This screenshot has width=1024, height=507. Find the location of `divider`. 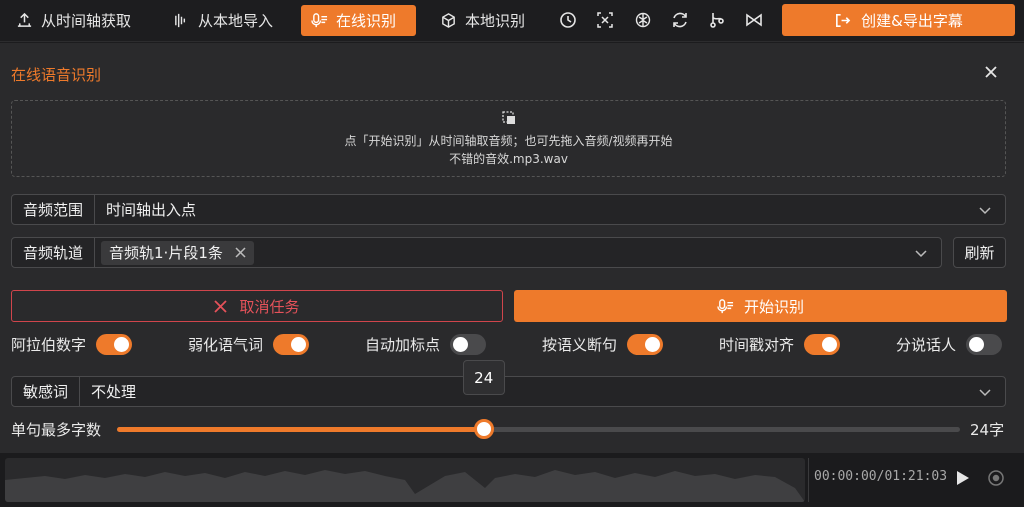

divider is located at coordinates (808, 480).